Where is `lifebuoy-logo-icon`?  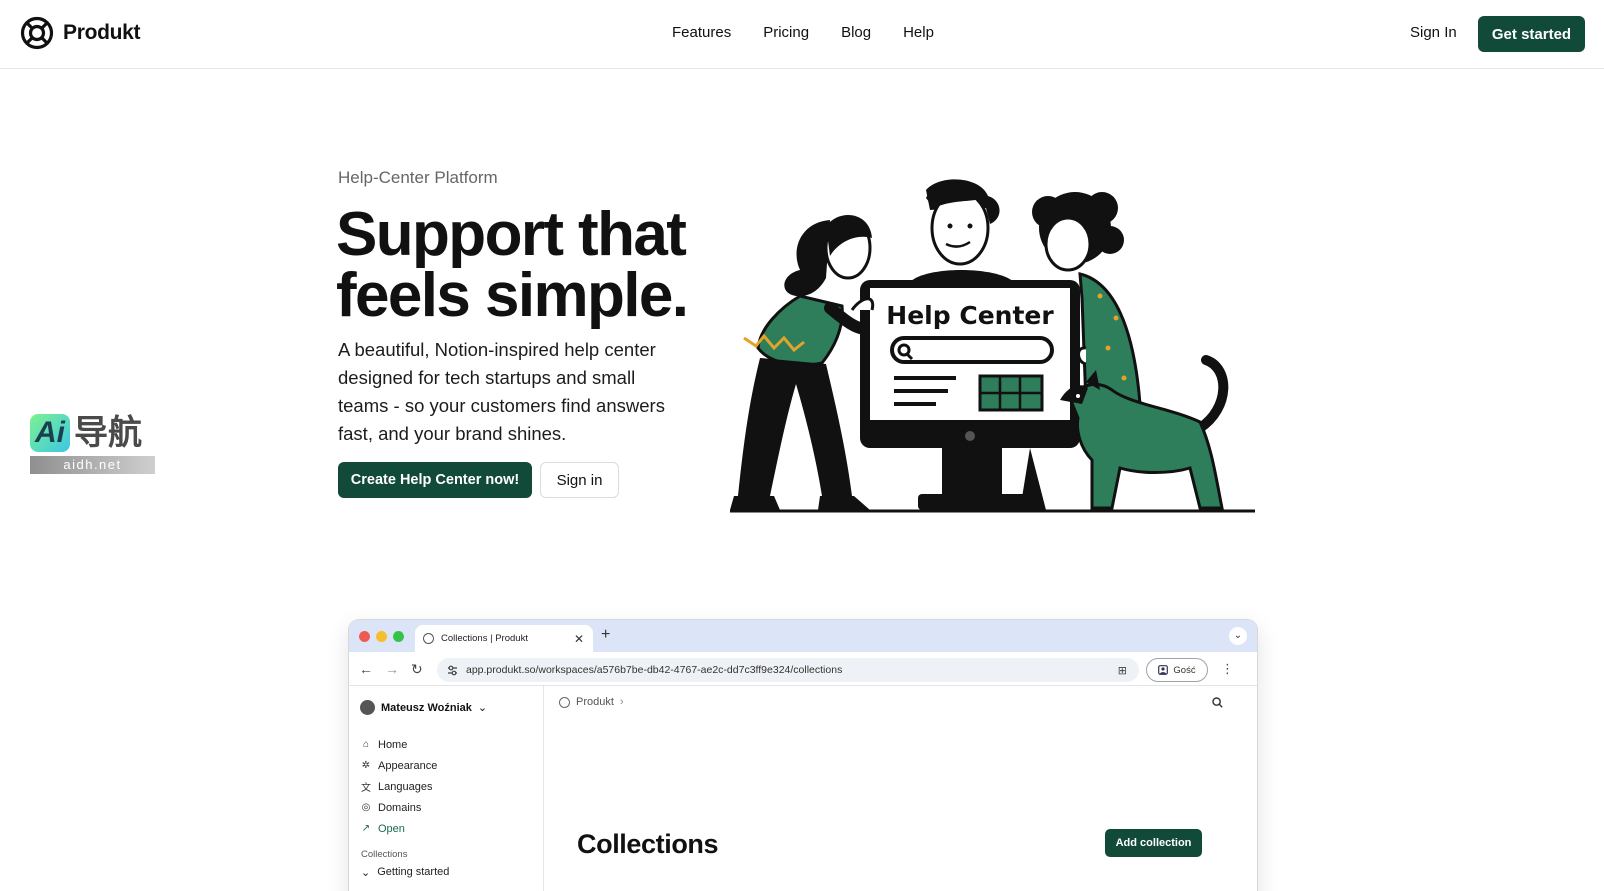 lifebuoy-logo-icon is located at coordinates (37, 33).